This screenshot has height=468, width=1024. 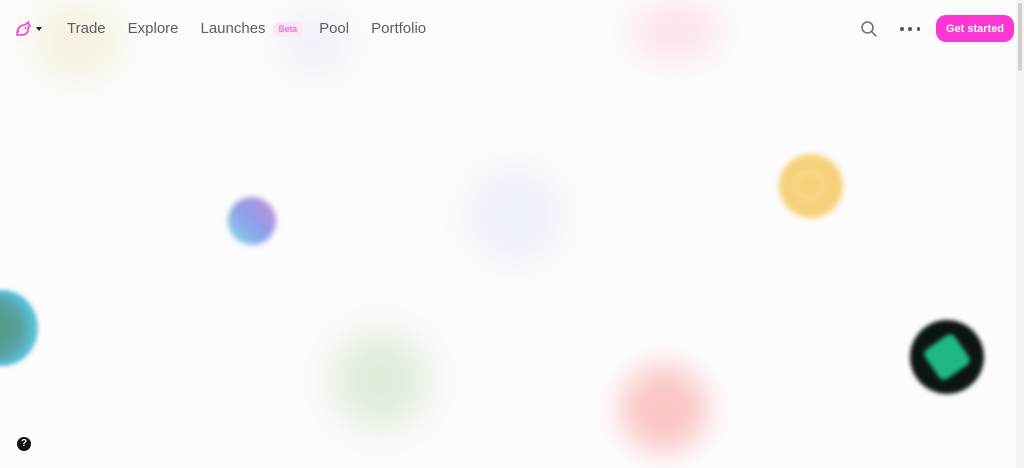 I want to click on nav-trade: Trade, so click(x=86, y=29).